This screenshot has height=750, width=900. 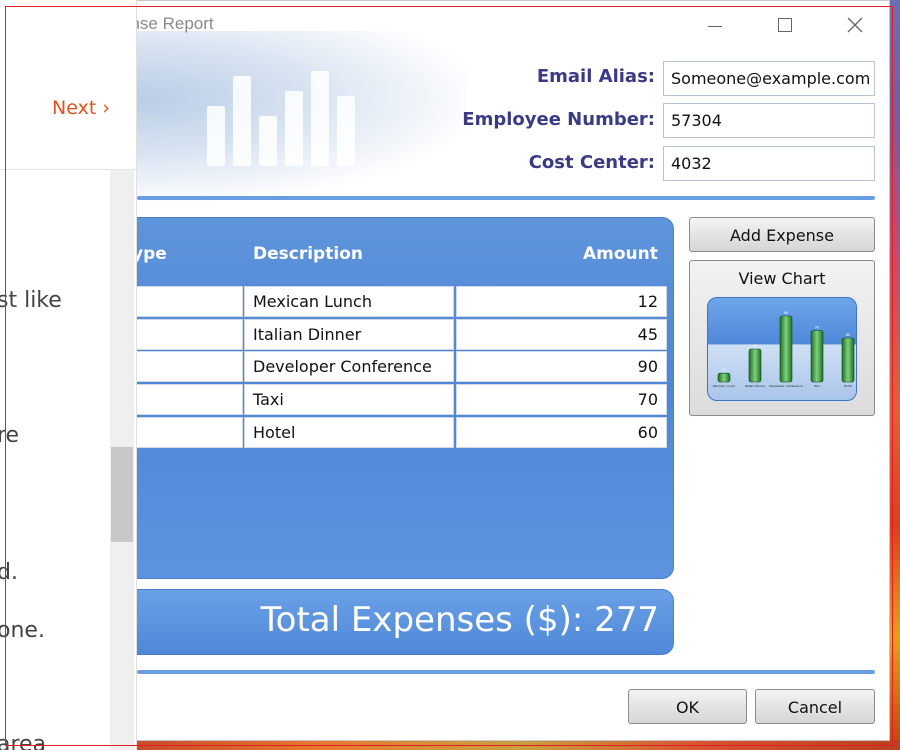 What do you see at coordinates (349, 366) in the screenshot?
I see `table-cell-description: Developer Conference` at bounding box center [349, 366].